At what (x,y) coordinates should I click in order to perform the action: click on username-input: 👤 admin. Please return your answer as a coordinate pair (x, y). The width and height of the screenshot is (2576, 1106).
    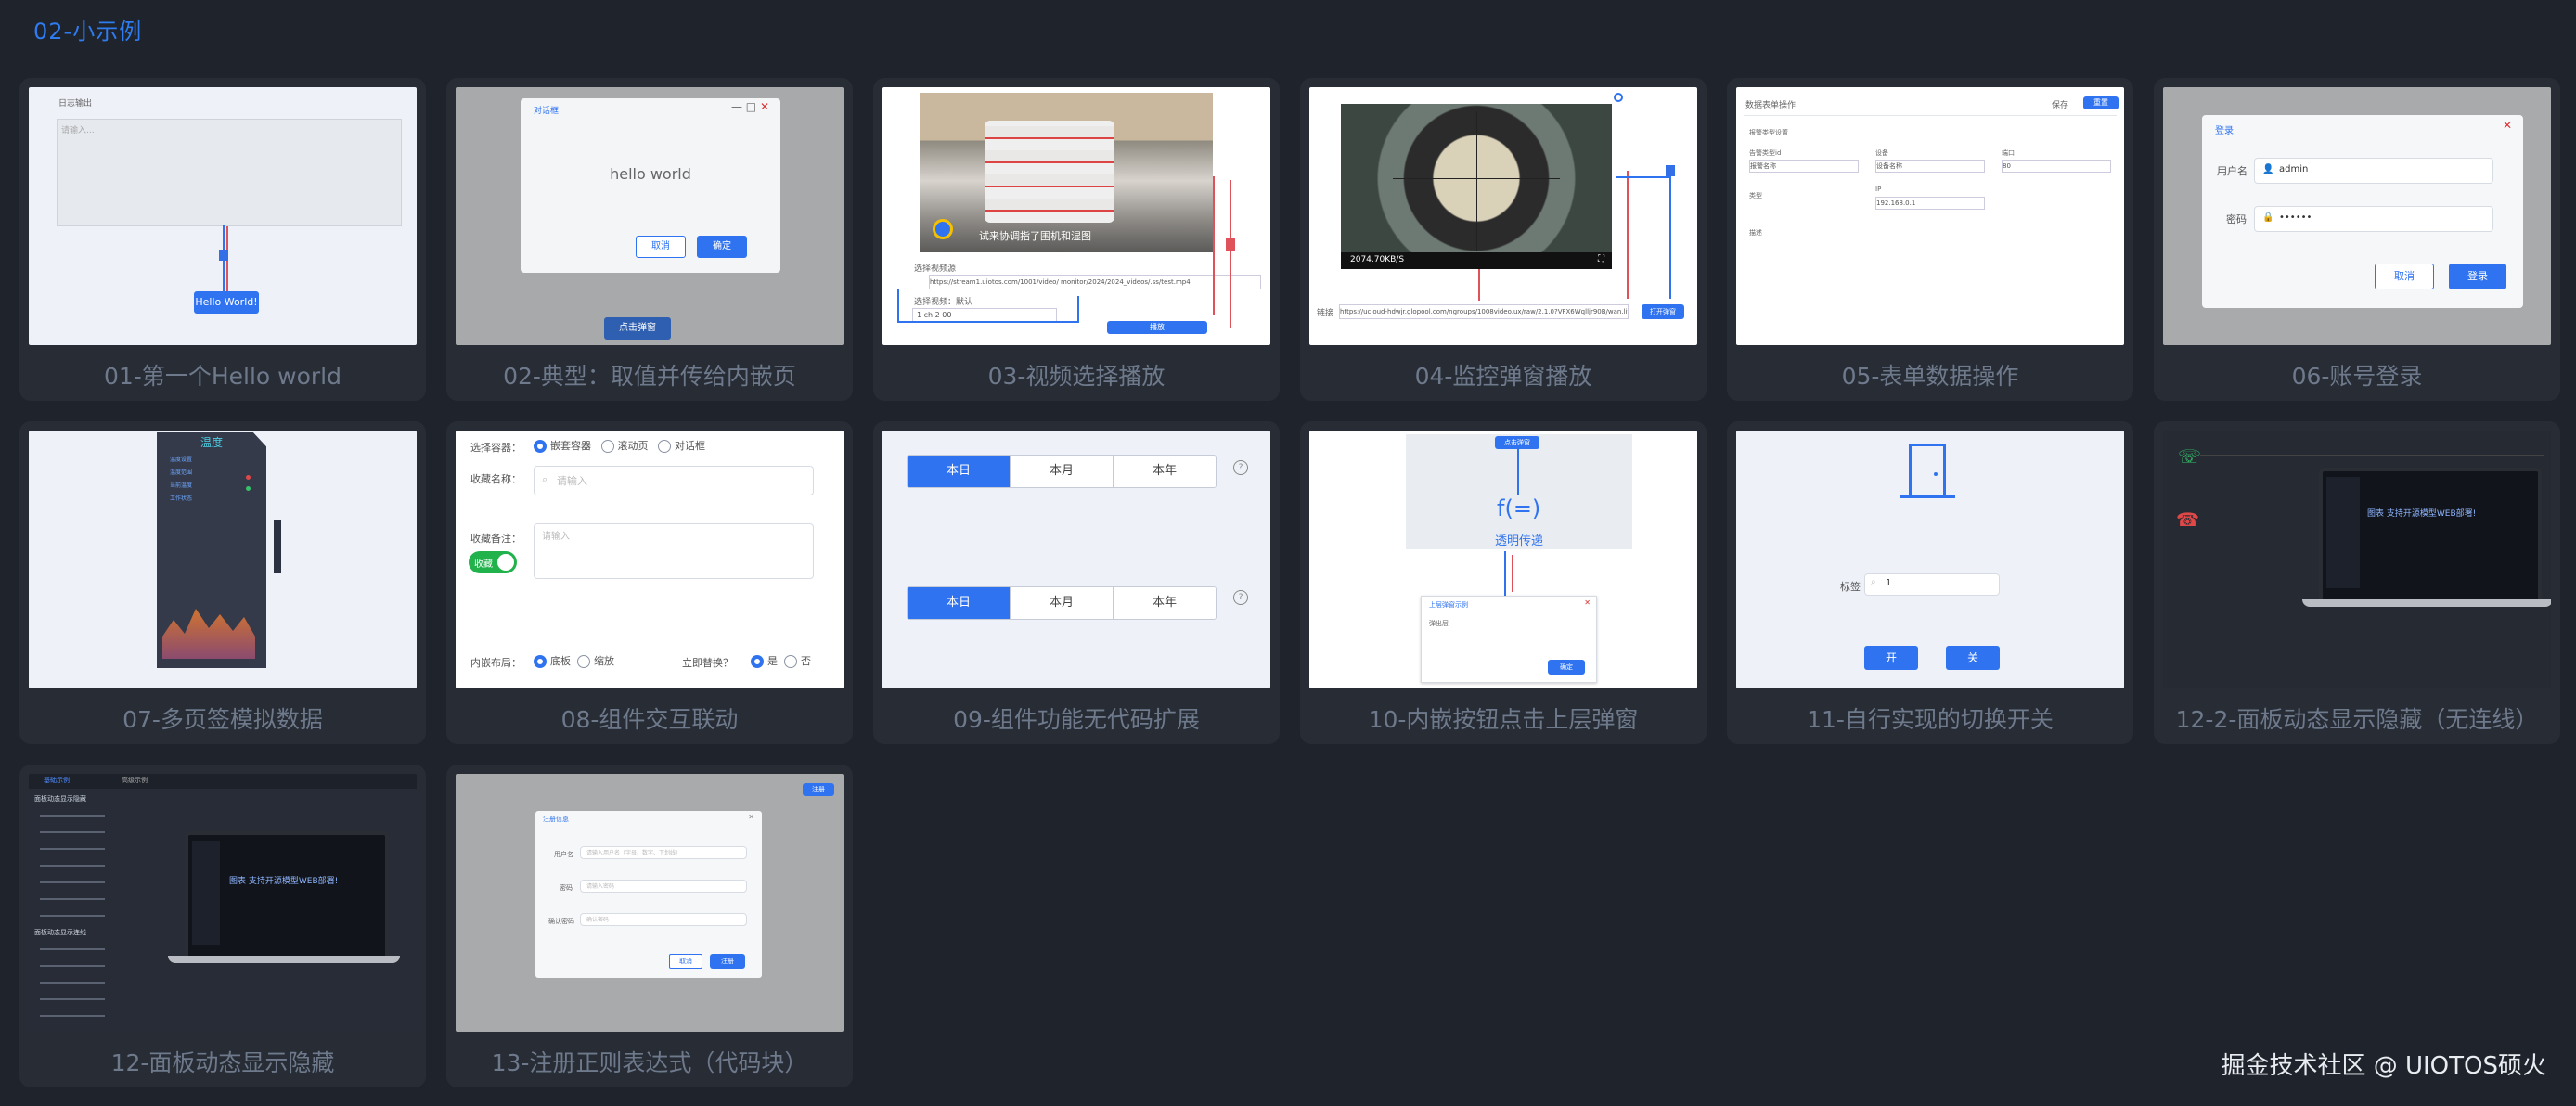
    Looking at the image, I should click on (2374, 171).